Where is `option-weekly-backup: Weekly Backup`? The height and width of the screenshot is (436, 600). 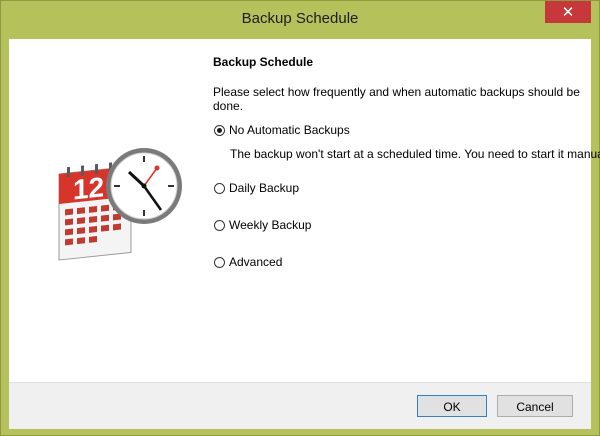 option-weekly-backup: Weekly Backup is located at coordinates (262, 225).